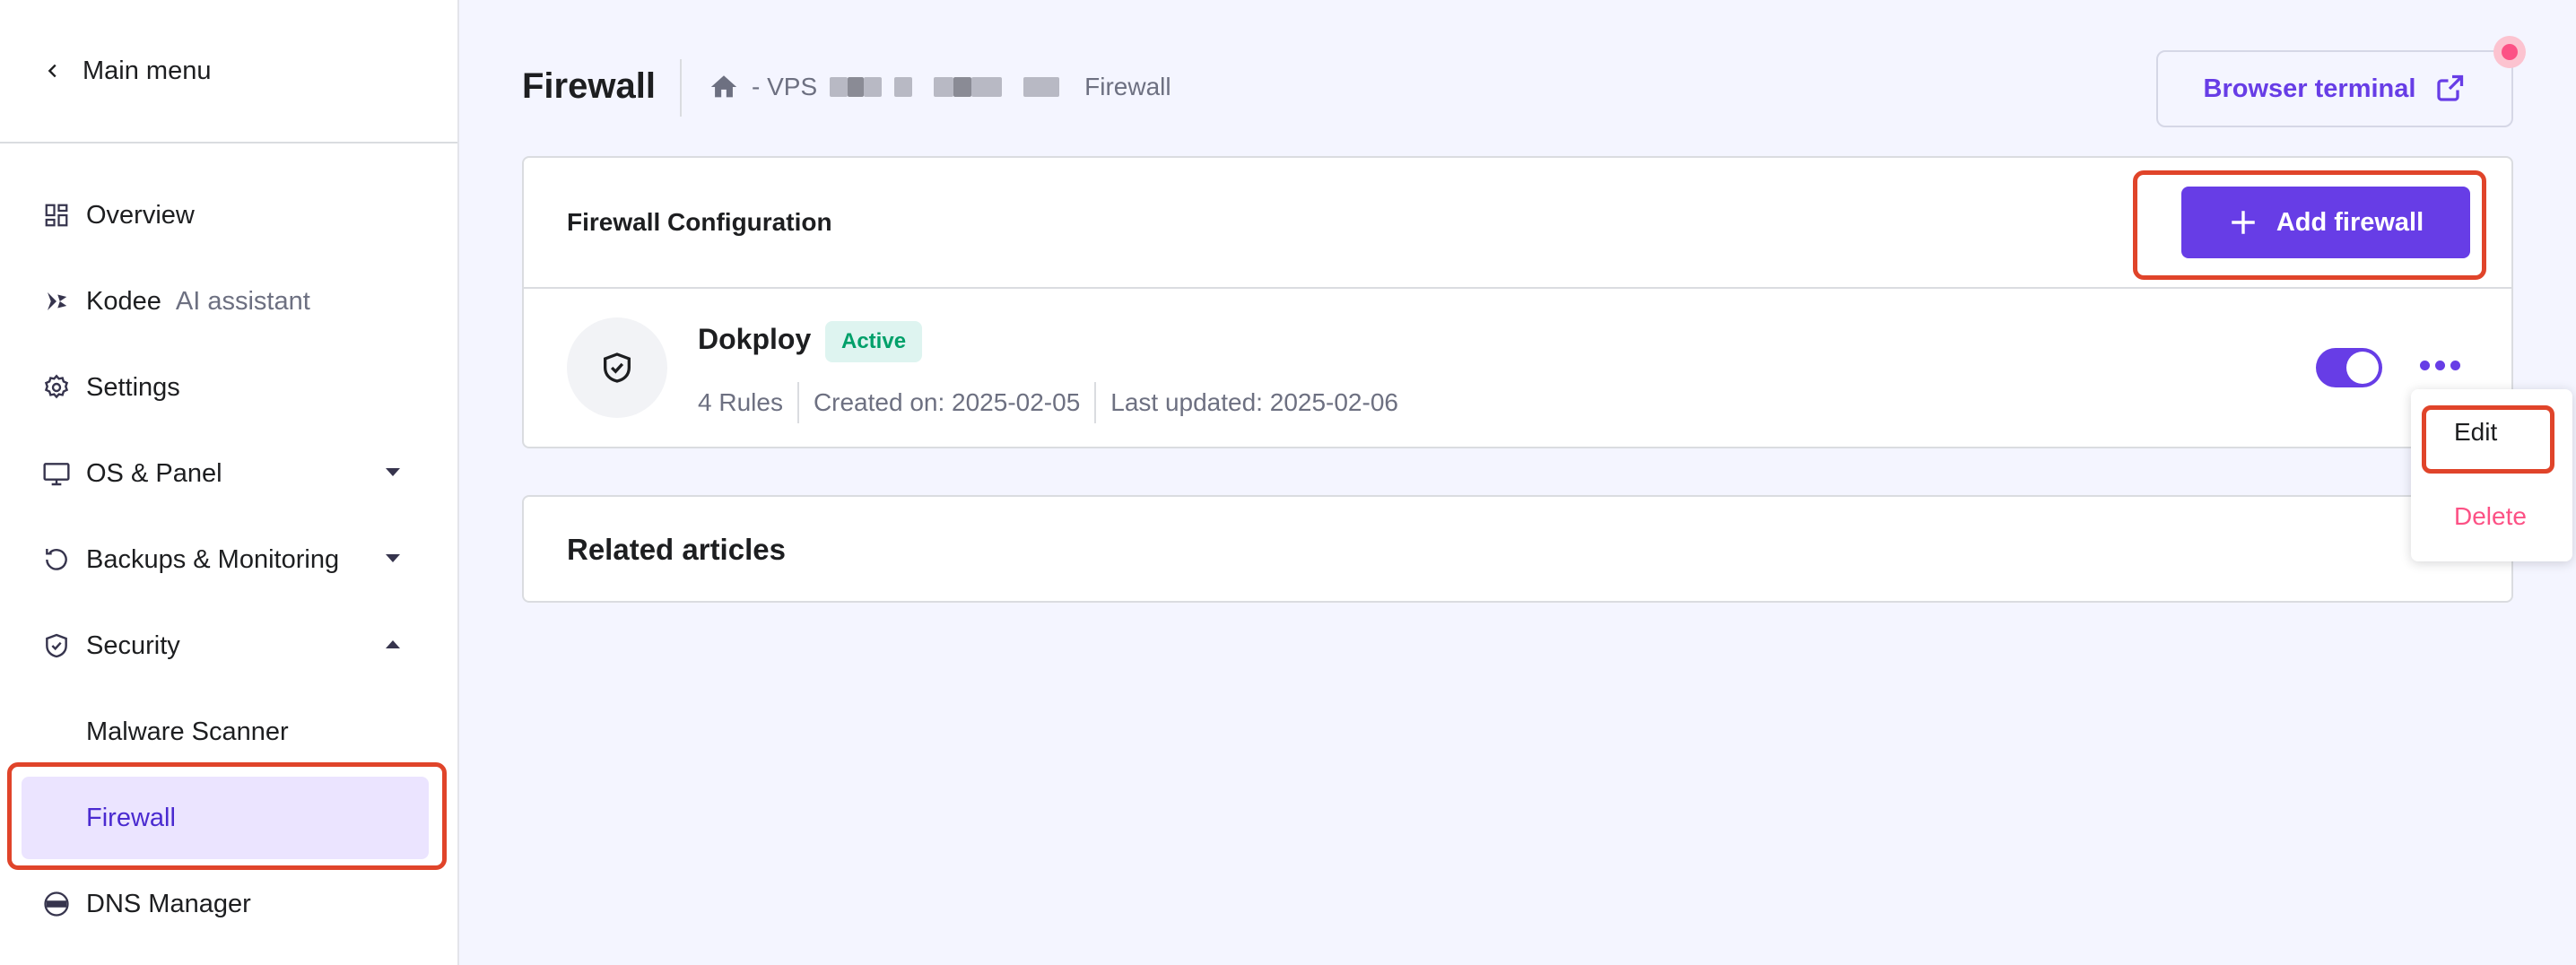 The image size is (2576, 965). Describe the element at coordinates (123, 301) in the screenshot. I see `sidebar-item-label: Kodee` at that location.